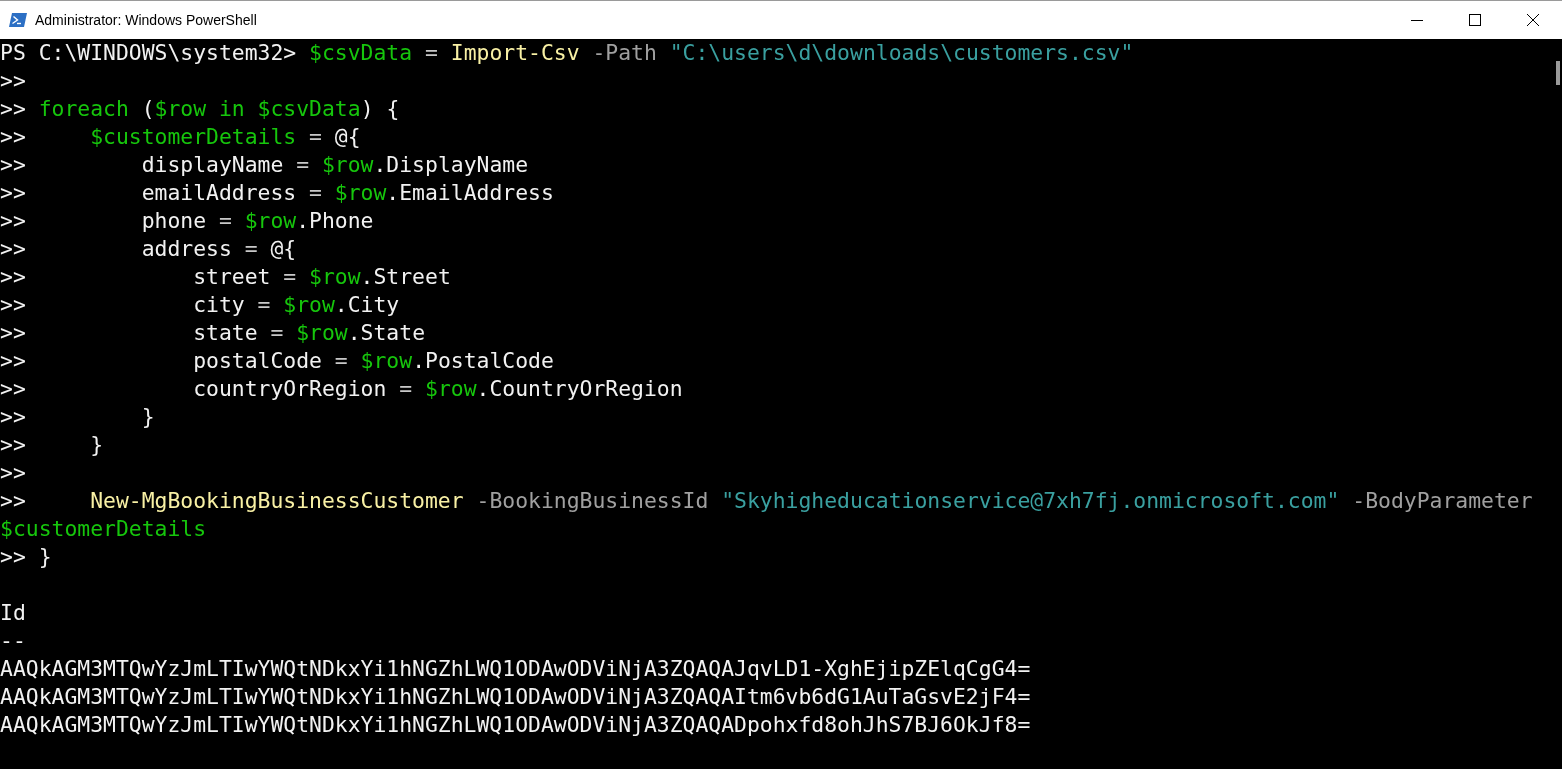 Image resolution: width=1562 pixels, height=769 pixels. What do you see at coordinates (187, 221) in the screenshot?
I see `console-line: >> phone = $row.Phone` at bounding box center [187, 221].